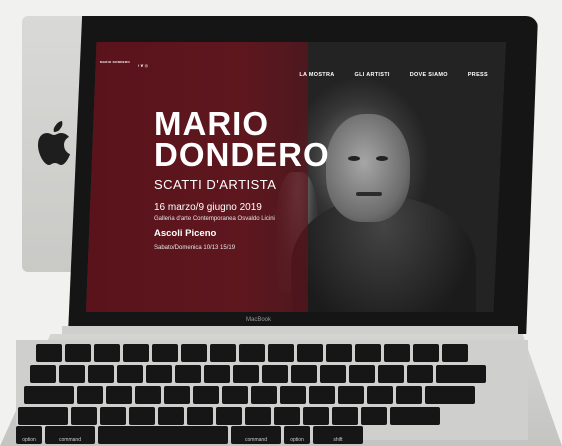  What do you see at coordinates (143, 65) in the screenshot?
I see `social-icons: f ❦ ◎` at bounding box center [143, 65].